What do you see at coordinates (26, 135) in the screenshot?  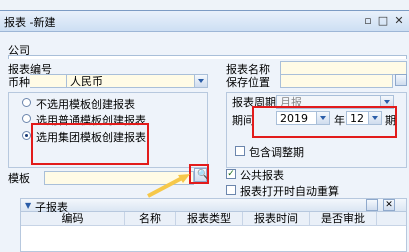 I see `radio-group-template` at bounding box center [26, 135].